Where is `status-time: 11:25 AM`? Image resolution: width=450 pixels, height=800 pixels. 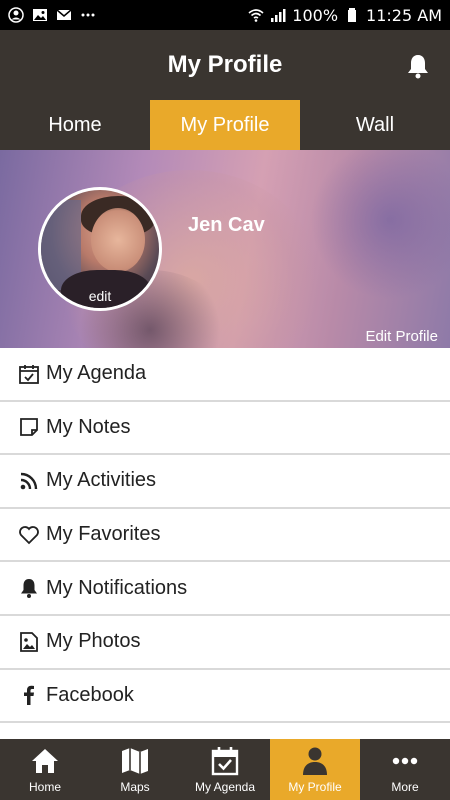
status-time: 11:25 AM is located at coordinates (404, 15).